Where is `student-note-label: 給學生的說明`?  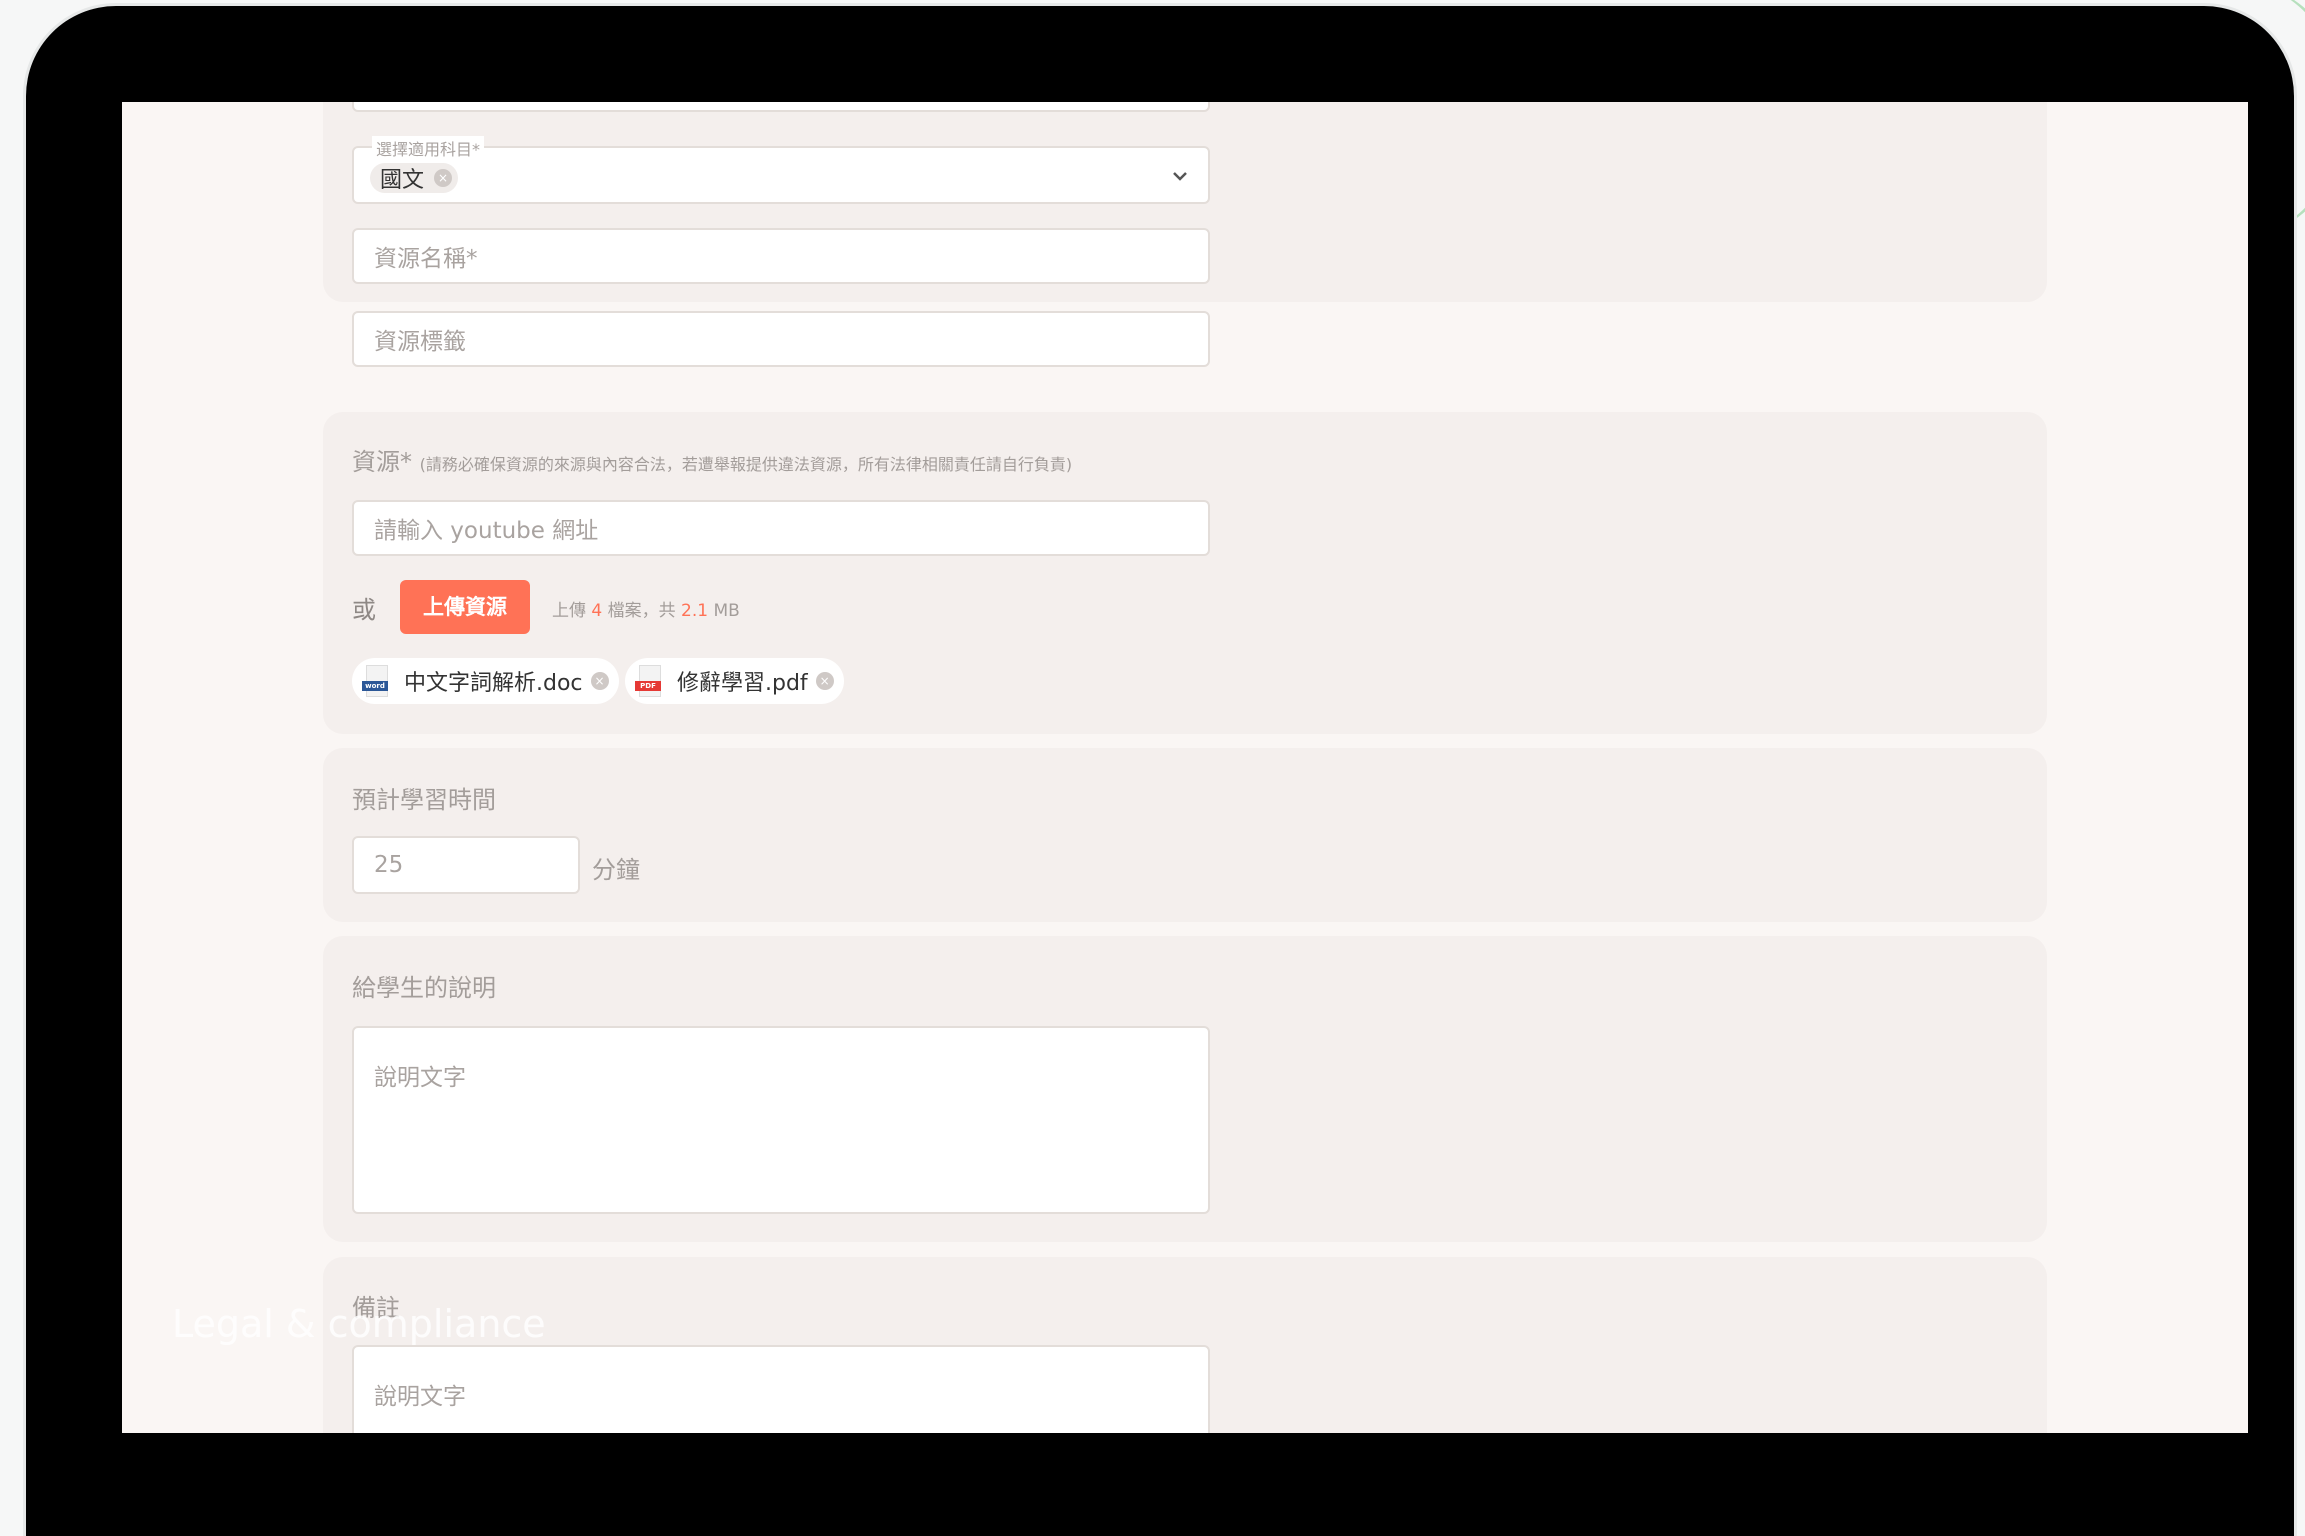
student-note-label: 給學生的說明 is located at coordinates (424, 988).